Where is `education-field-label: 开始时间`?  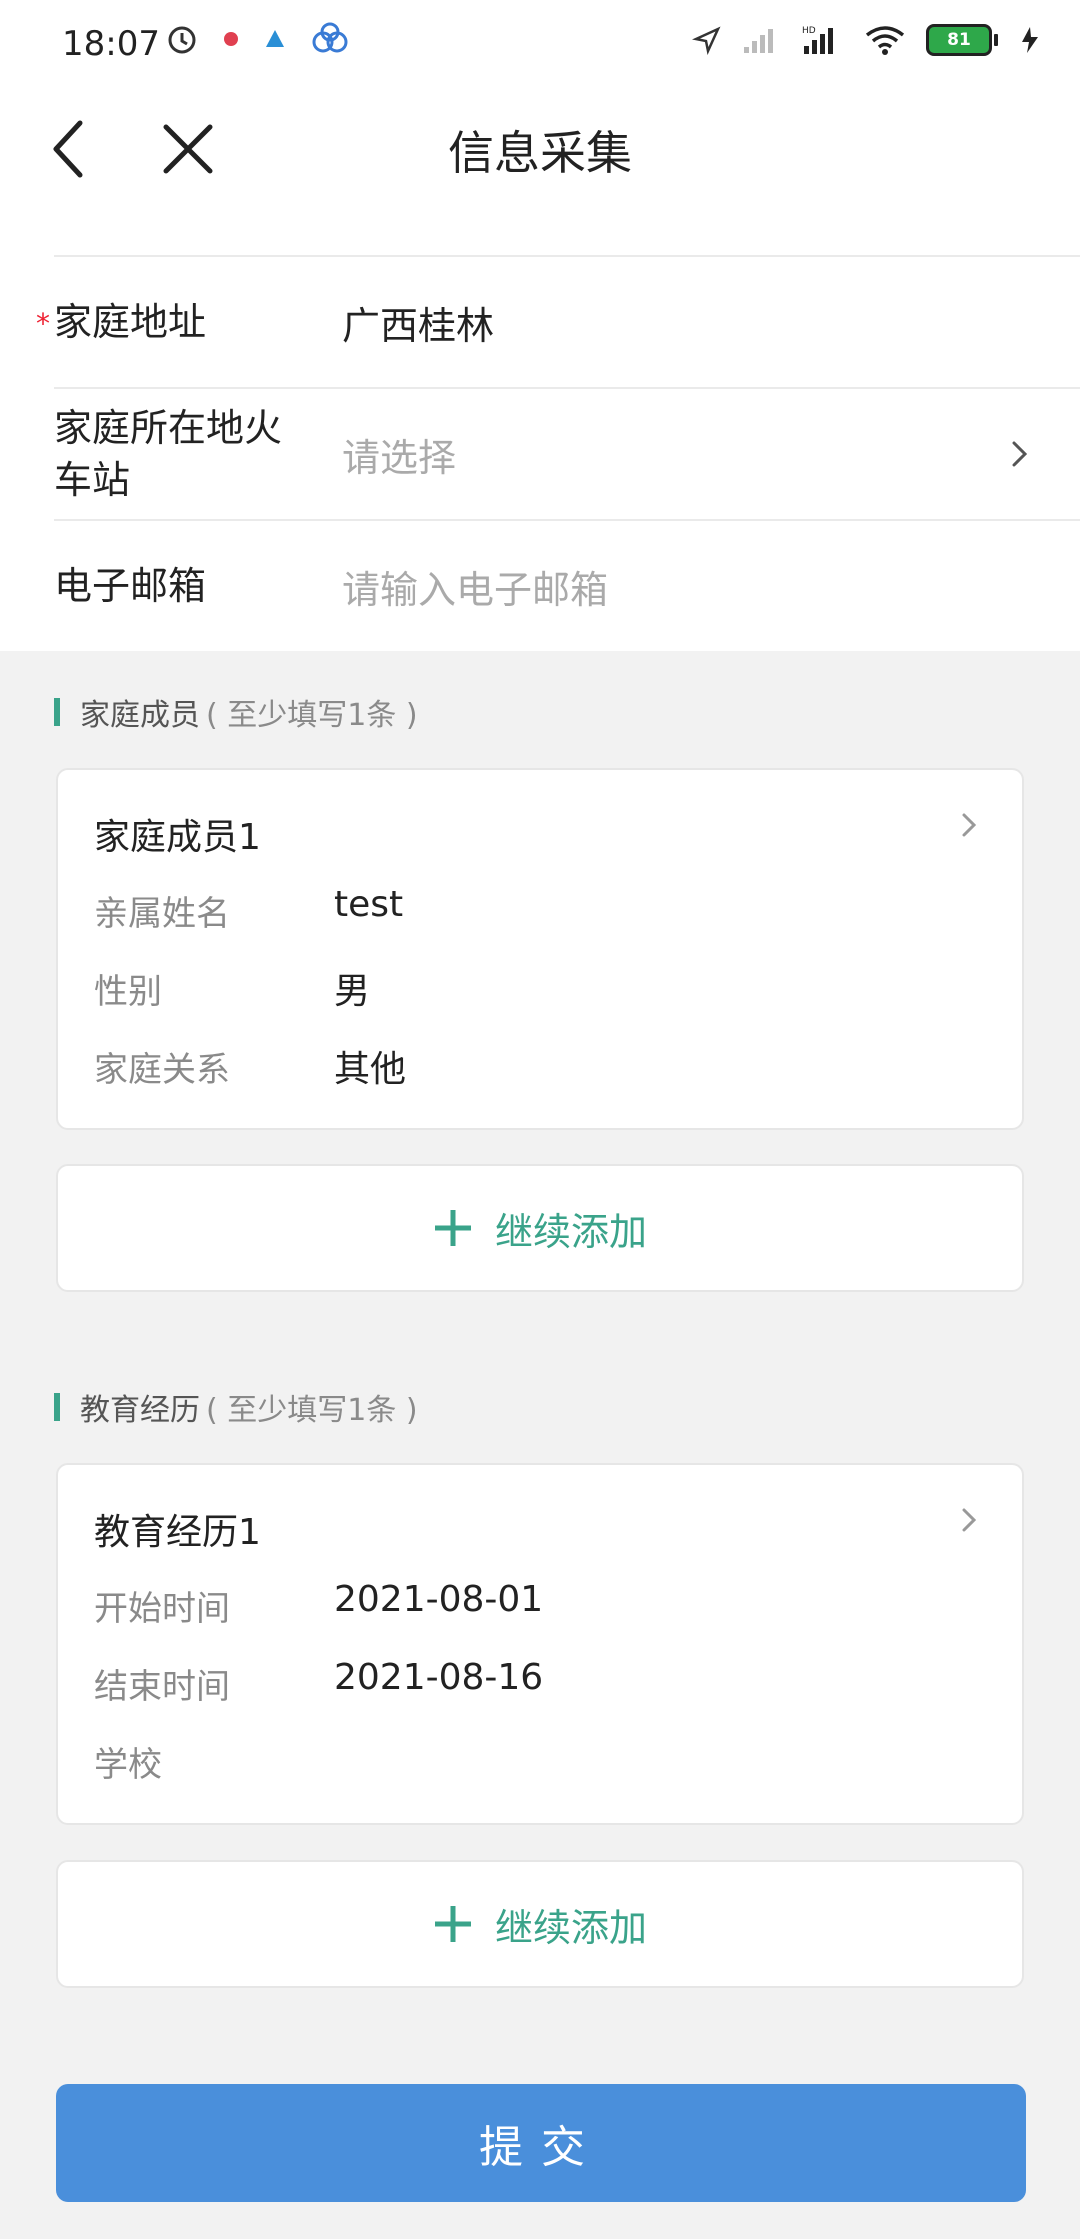
education-field-label: 开始时间 is located at coordinates (162, 1609).